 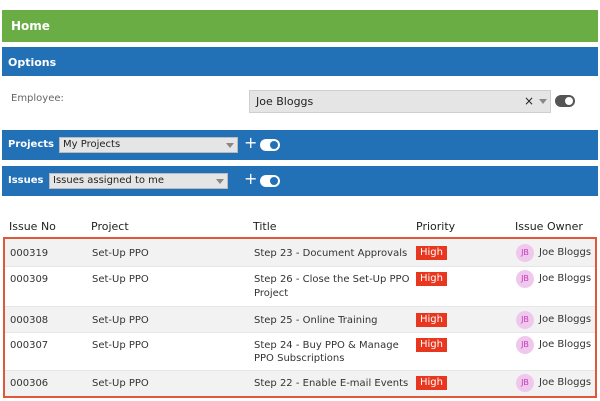 I want to click on projects-label: Projects, so click(x=31, y=144).